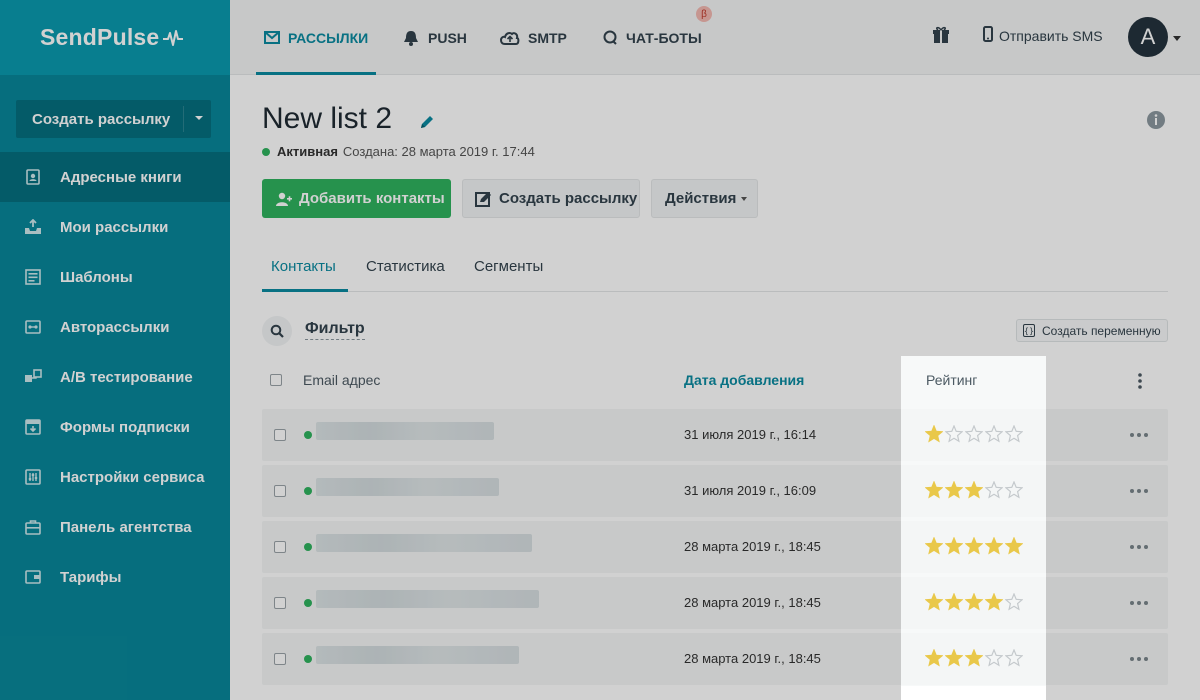 The width and height of the screenshot is (1200, 700). I want to click on sidebar-item-campaigns: Мои рассылки, so click(115, 227).